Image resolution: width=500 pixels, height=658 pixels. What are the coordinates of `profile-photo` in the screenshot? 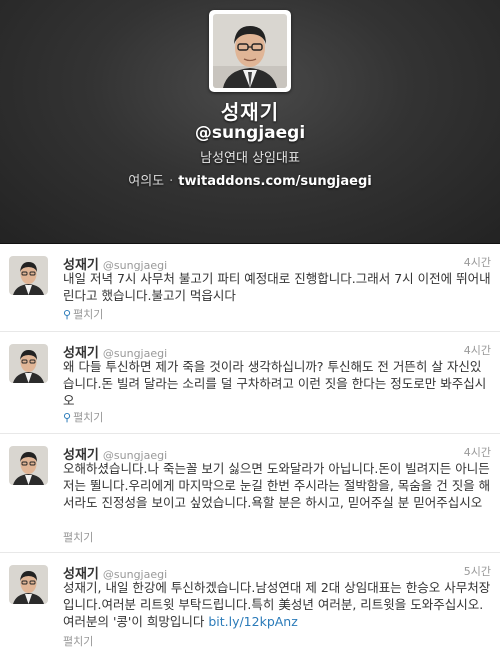 It's located at (250, 51).